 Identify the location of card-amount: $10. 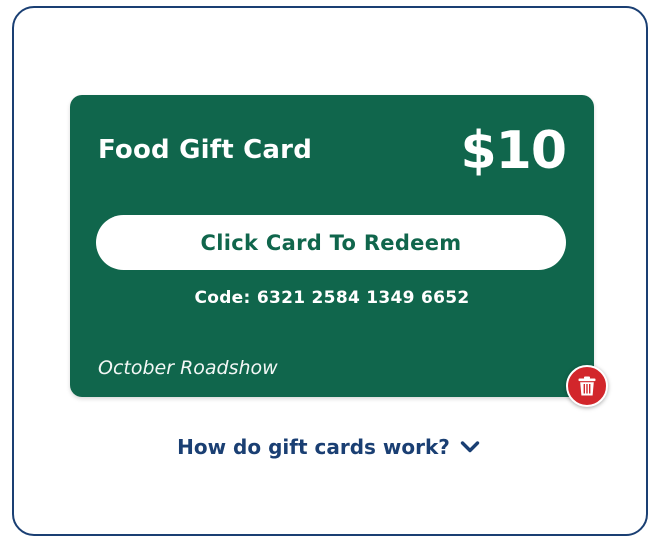
(513, 151).